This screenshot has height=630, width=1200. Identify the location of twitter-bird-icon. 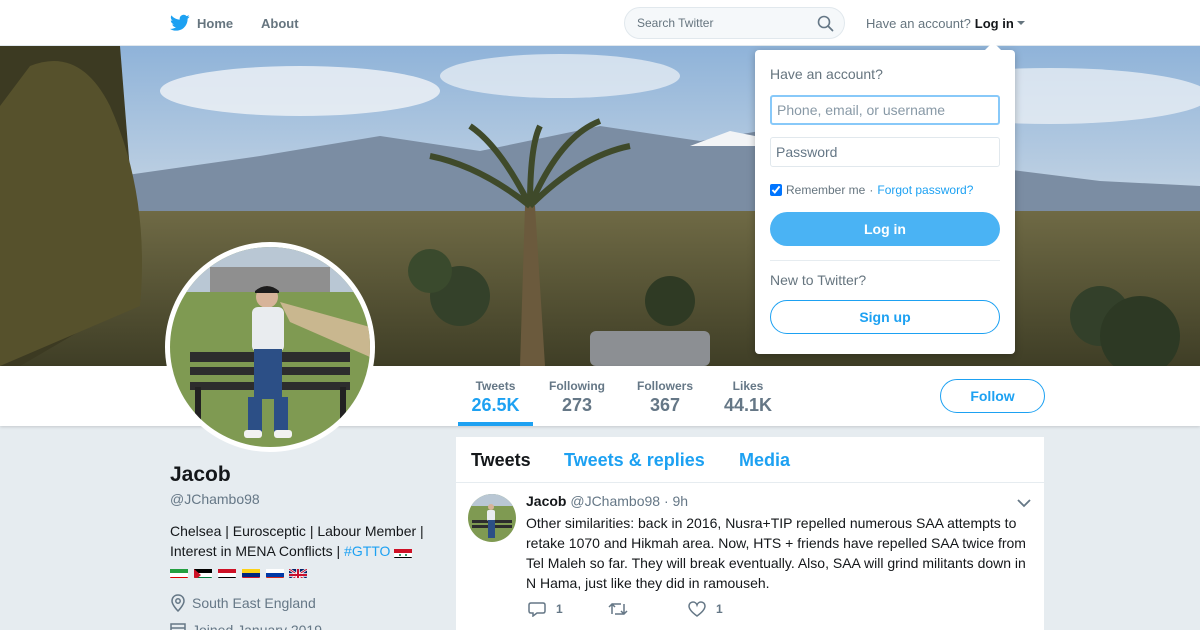
(180, 25).